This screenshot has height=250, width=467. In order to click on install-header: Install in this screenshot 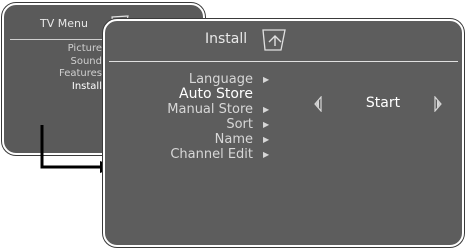, I will do `click(283, 42)`.